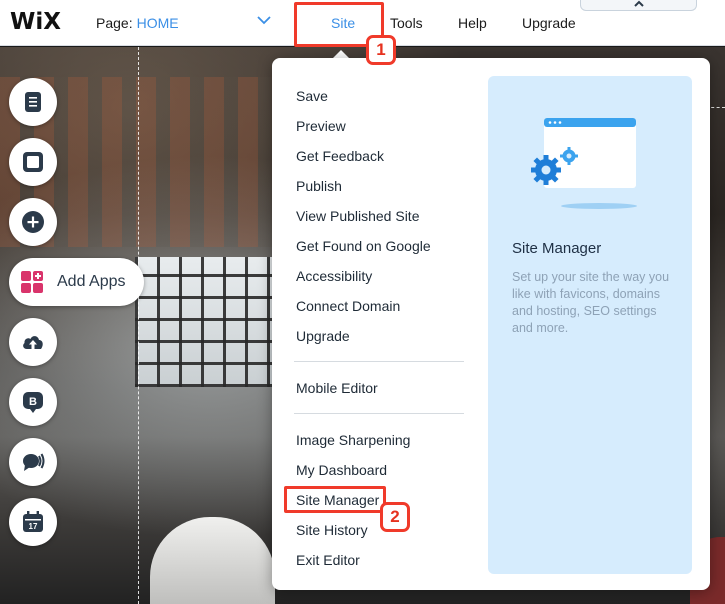  I want to click on menu-item-connect-domain: Connect Domain, so click(348, 306).